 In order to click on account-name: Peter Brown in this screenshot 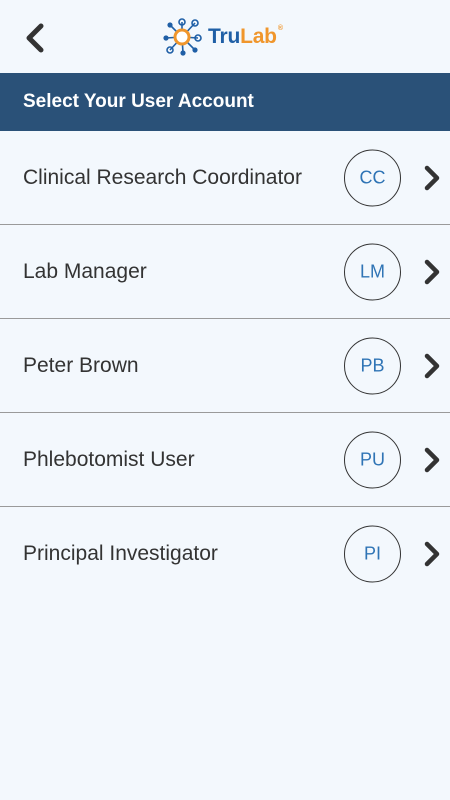, I will do `click(81, 365)`.